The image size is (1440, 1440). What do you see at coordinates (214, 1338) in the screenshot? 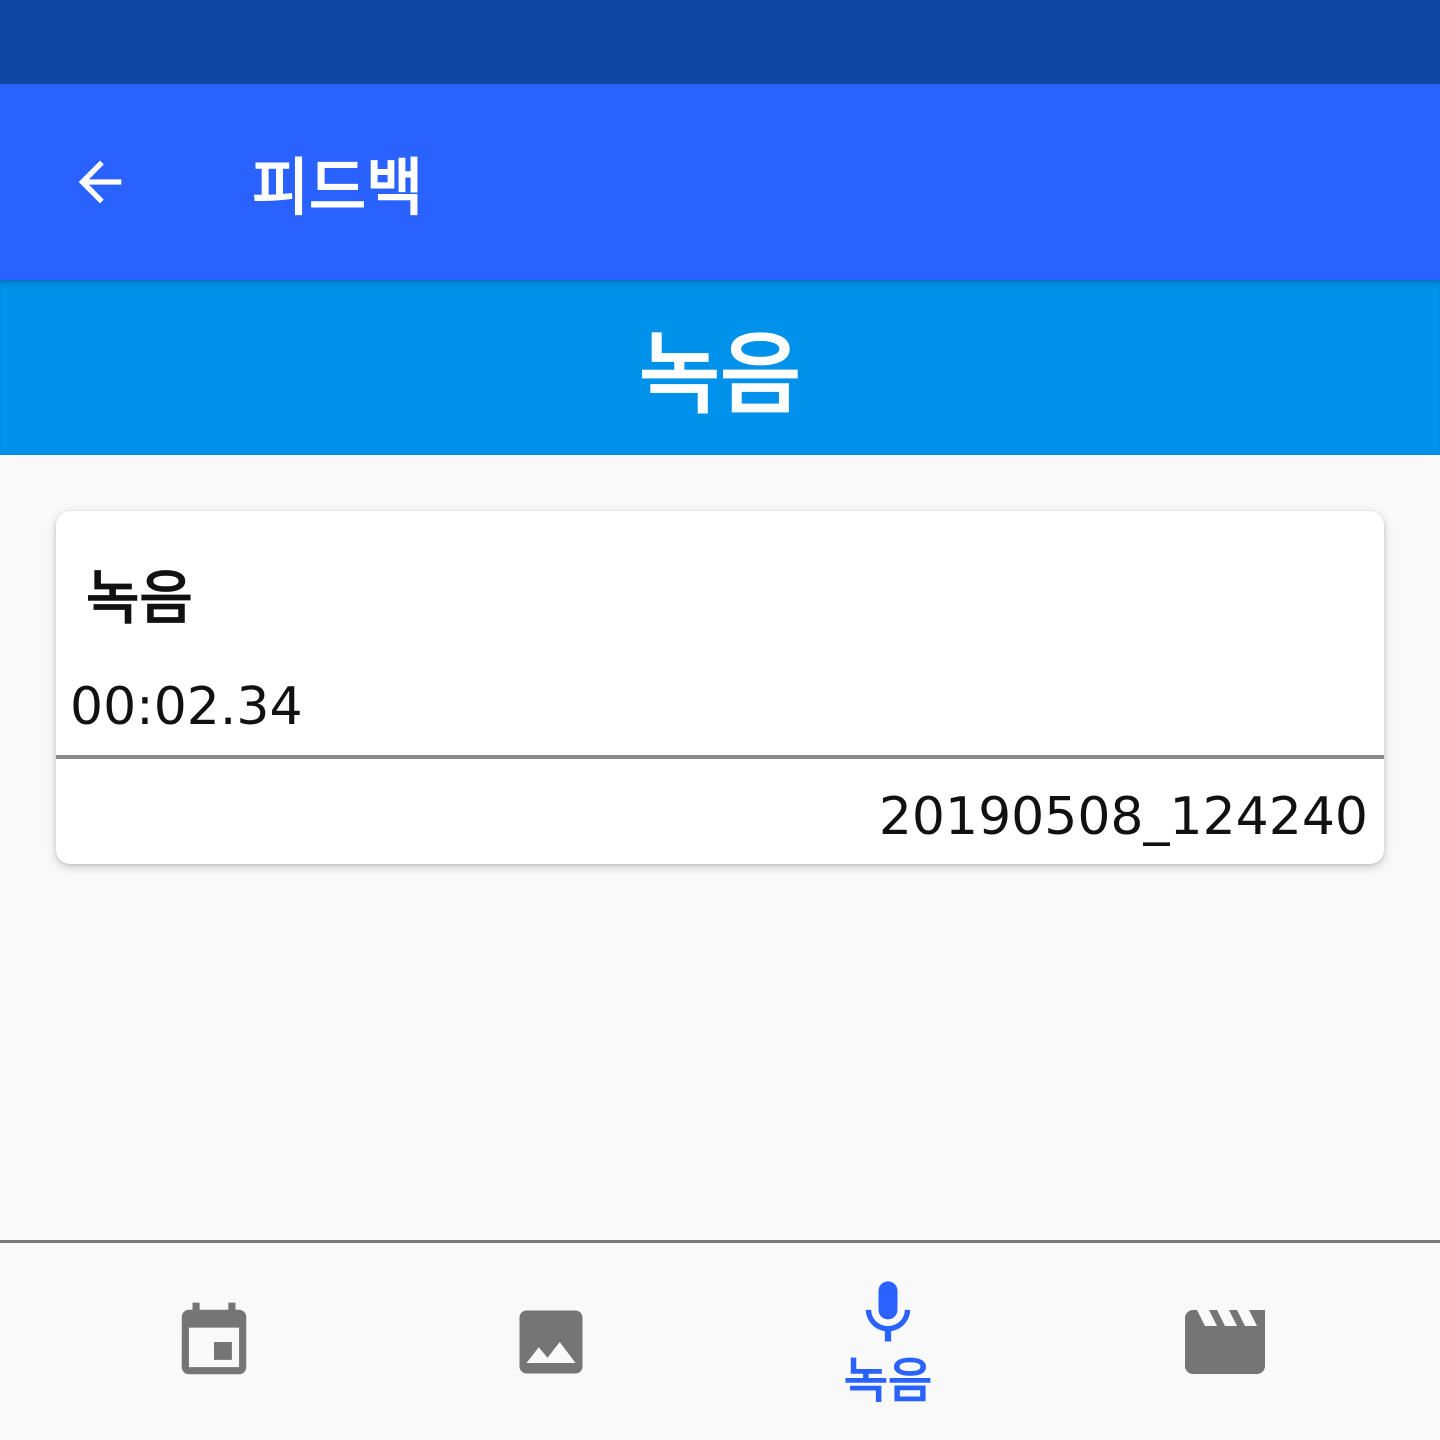
I see `calendar-event-icon` at bounding box center [214, 1338].